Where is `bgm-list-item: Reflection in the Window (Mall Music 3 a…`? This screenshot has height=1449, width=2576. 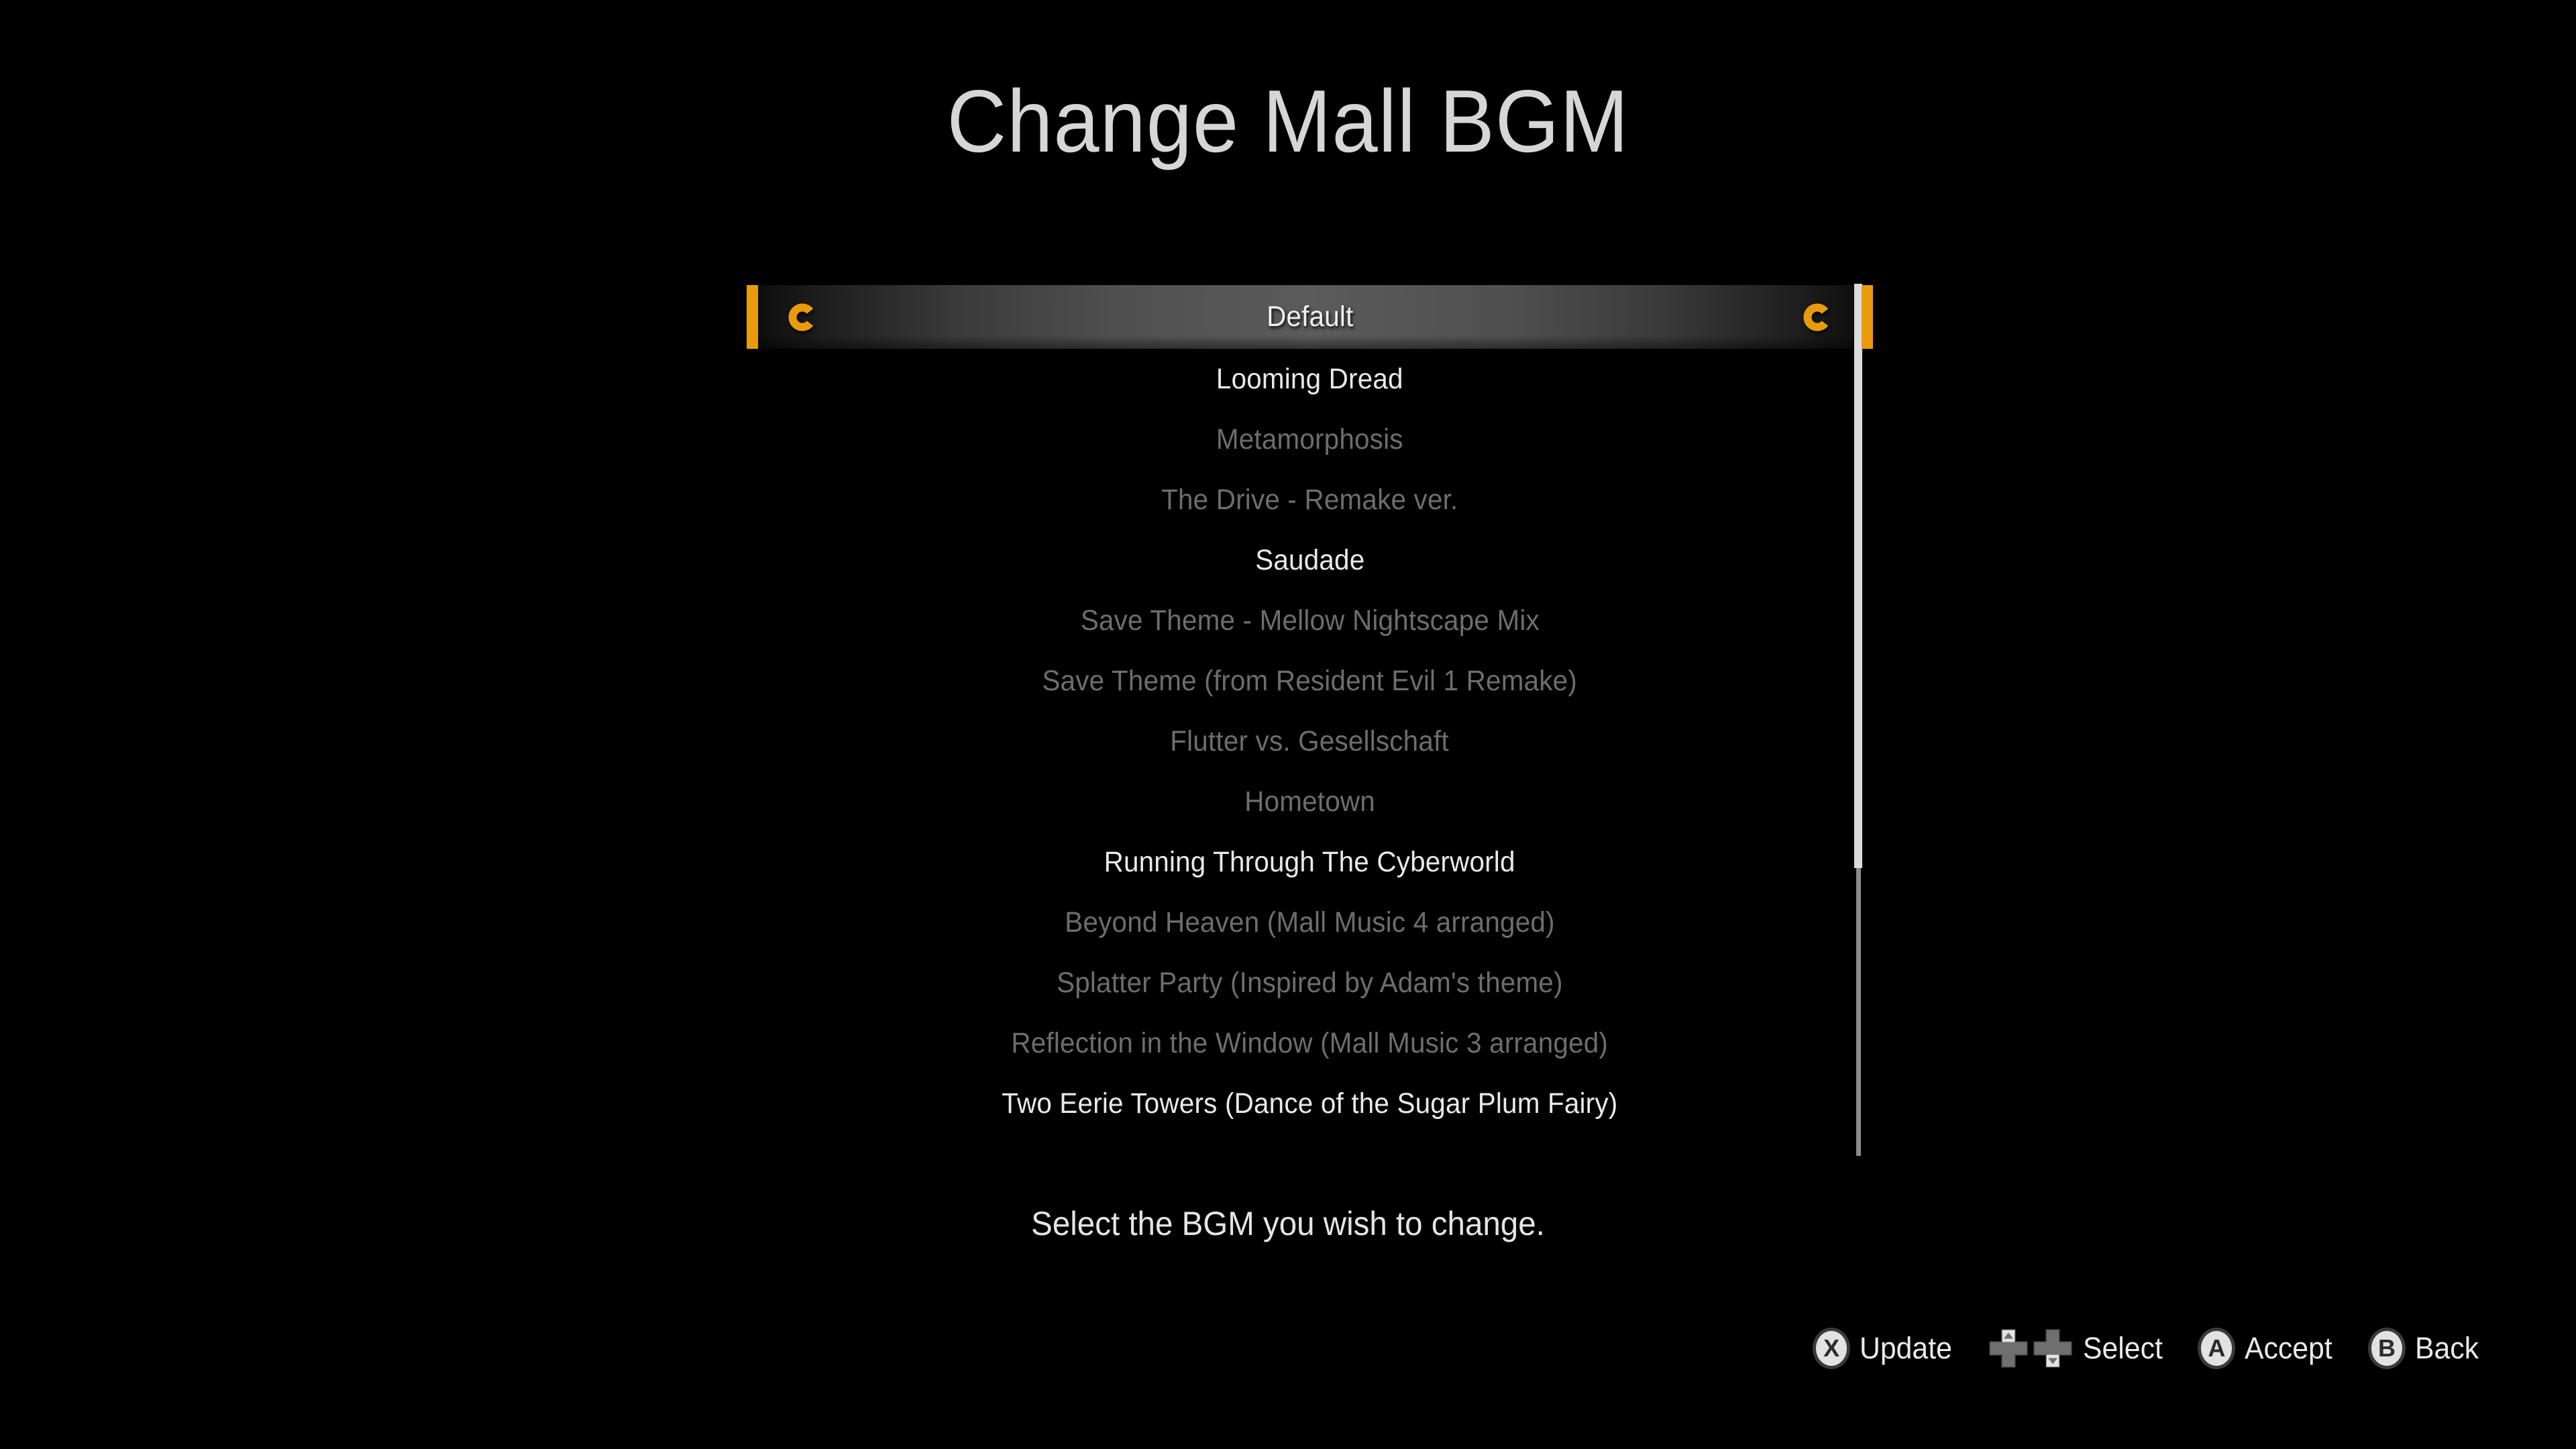
bgm-list-item: Reflection in the Window (Mall Music 3 a… is located at coordinates (1310, 1043).